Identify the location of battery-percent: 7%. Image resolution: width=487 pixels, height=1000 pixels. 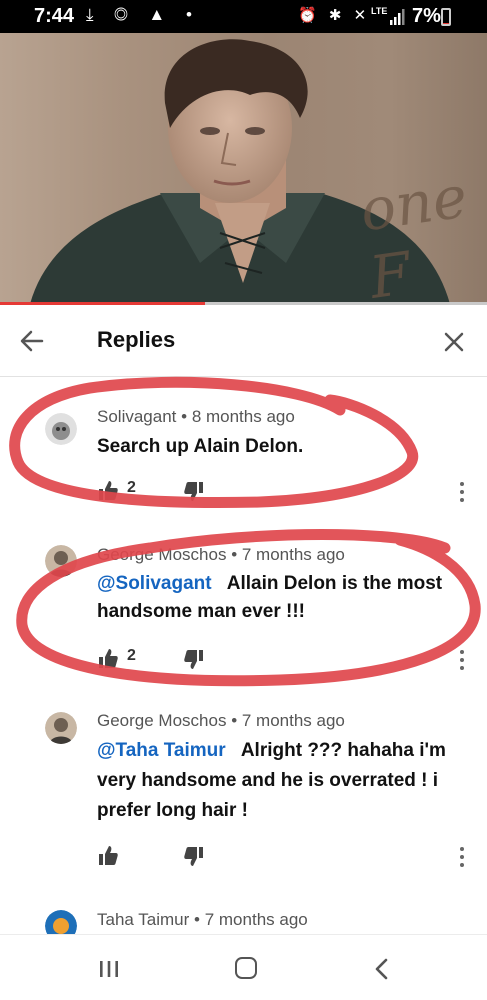
(426, 16).